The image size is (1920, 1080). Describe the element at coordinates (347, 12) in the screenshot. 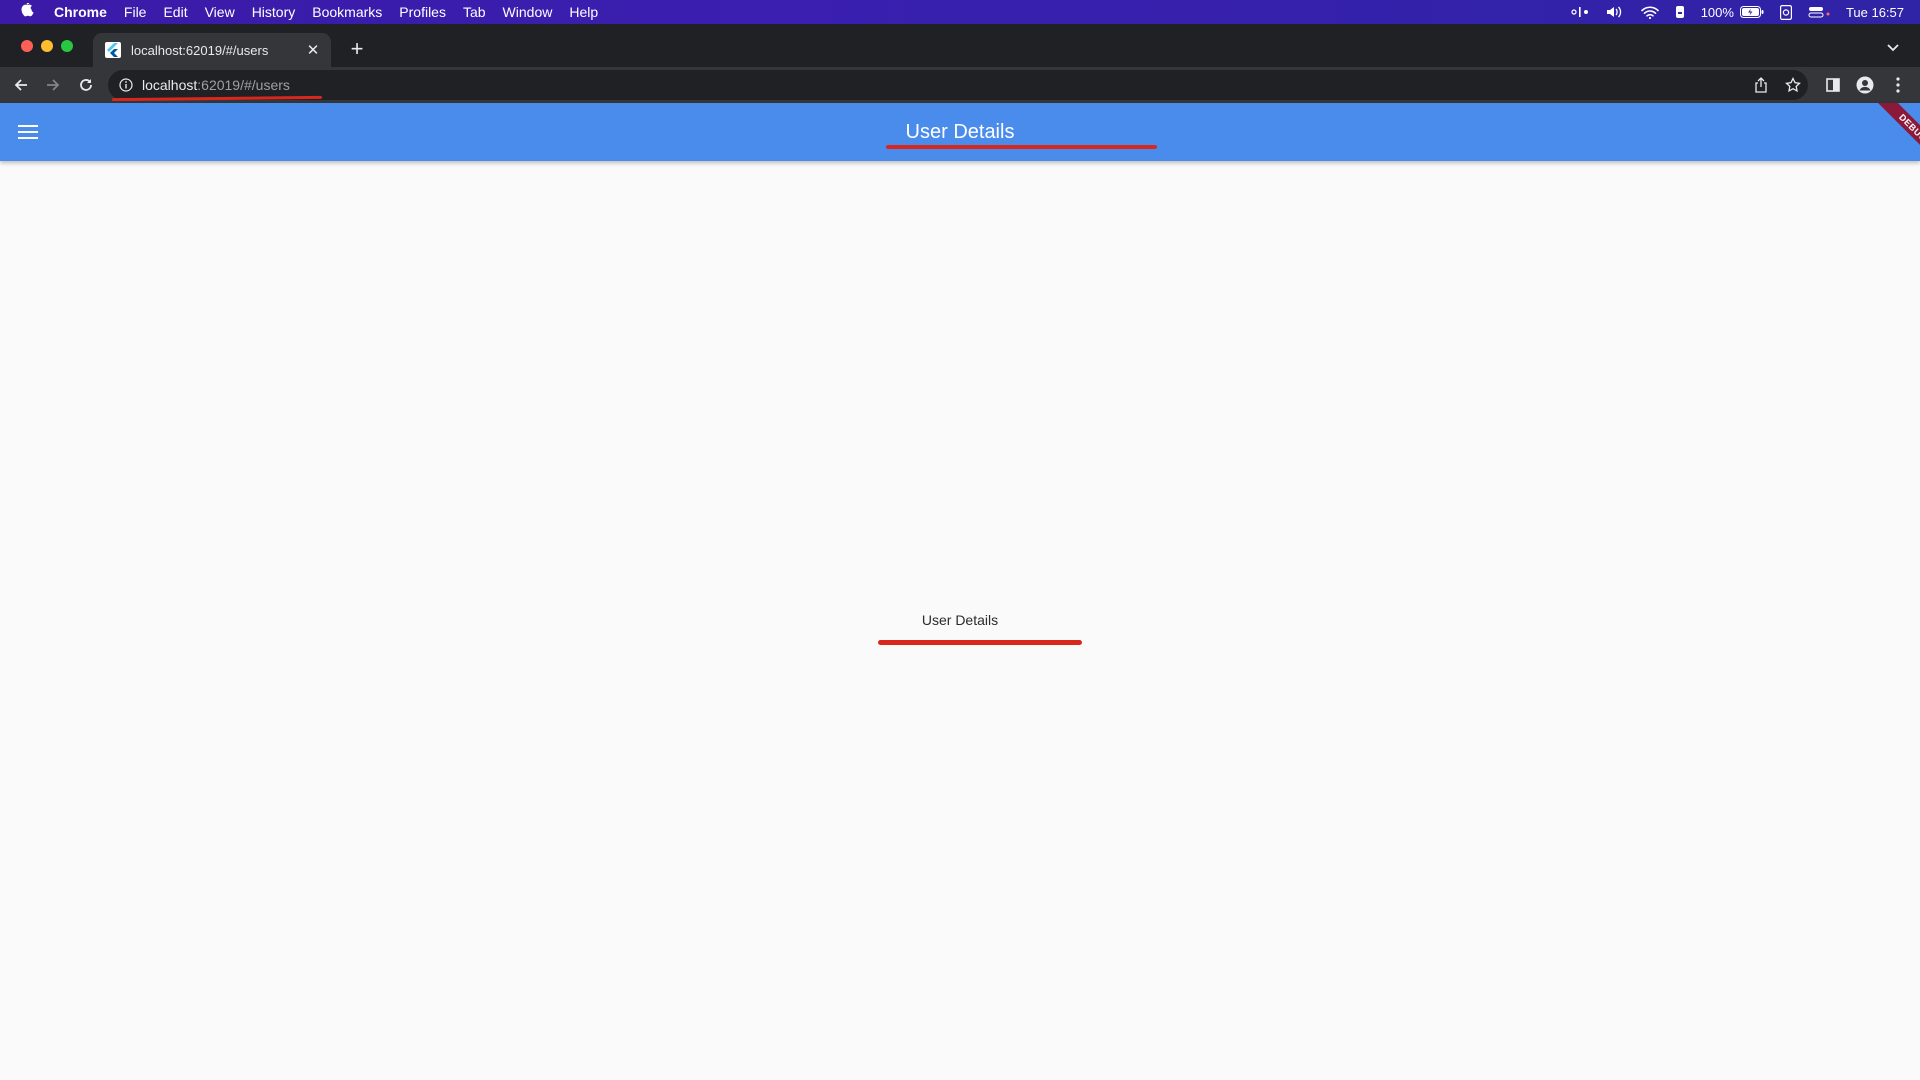

I see `menu-bookmarks: Bookmarks` at that location.